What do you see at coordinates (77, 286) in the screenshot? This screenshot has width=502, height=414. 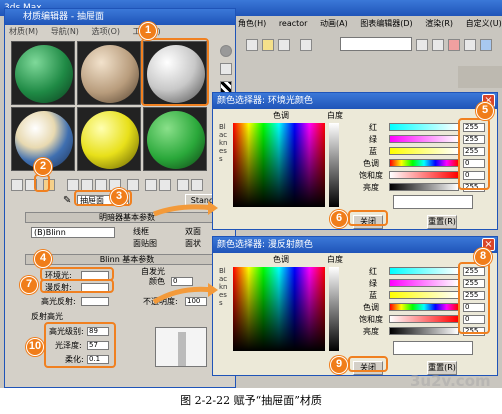 I see `highlight-diffuse-swatch` at bounding box center [77, 286].